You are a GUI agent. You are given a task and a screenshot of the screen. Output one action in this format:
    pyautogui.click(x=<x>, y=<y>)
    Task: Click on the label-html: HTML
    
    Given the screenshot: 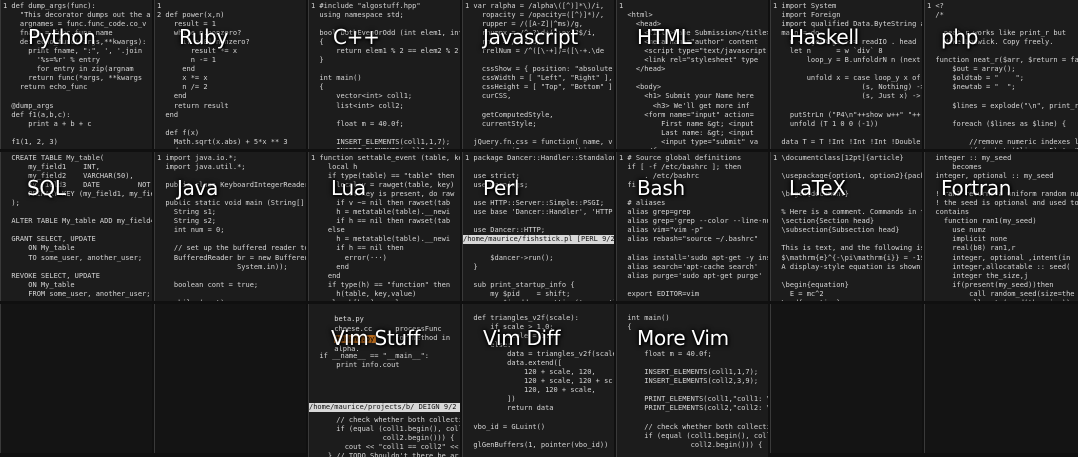 What is the action you would take?
    pyautogui.click(x=664, y=37)
    